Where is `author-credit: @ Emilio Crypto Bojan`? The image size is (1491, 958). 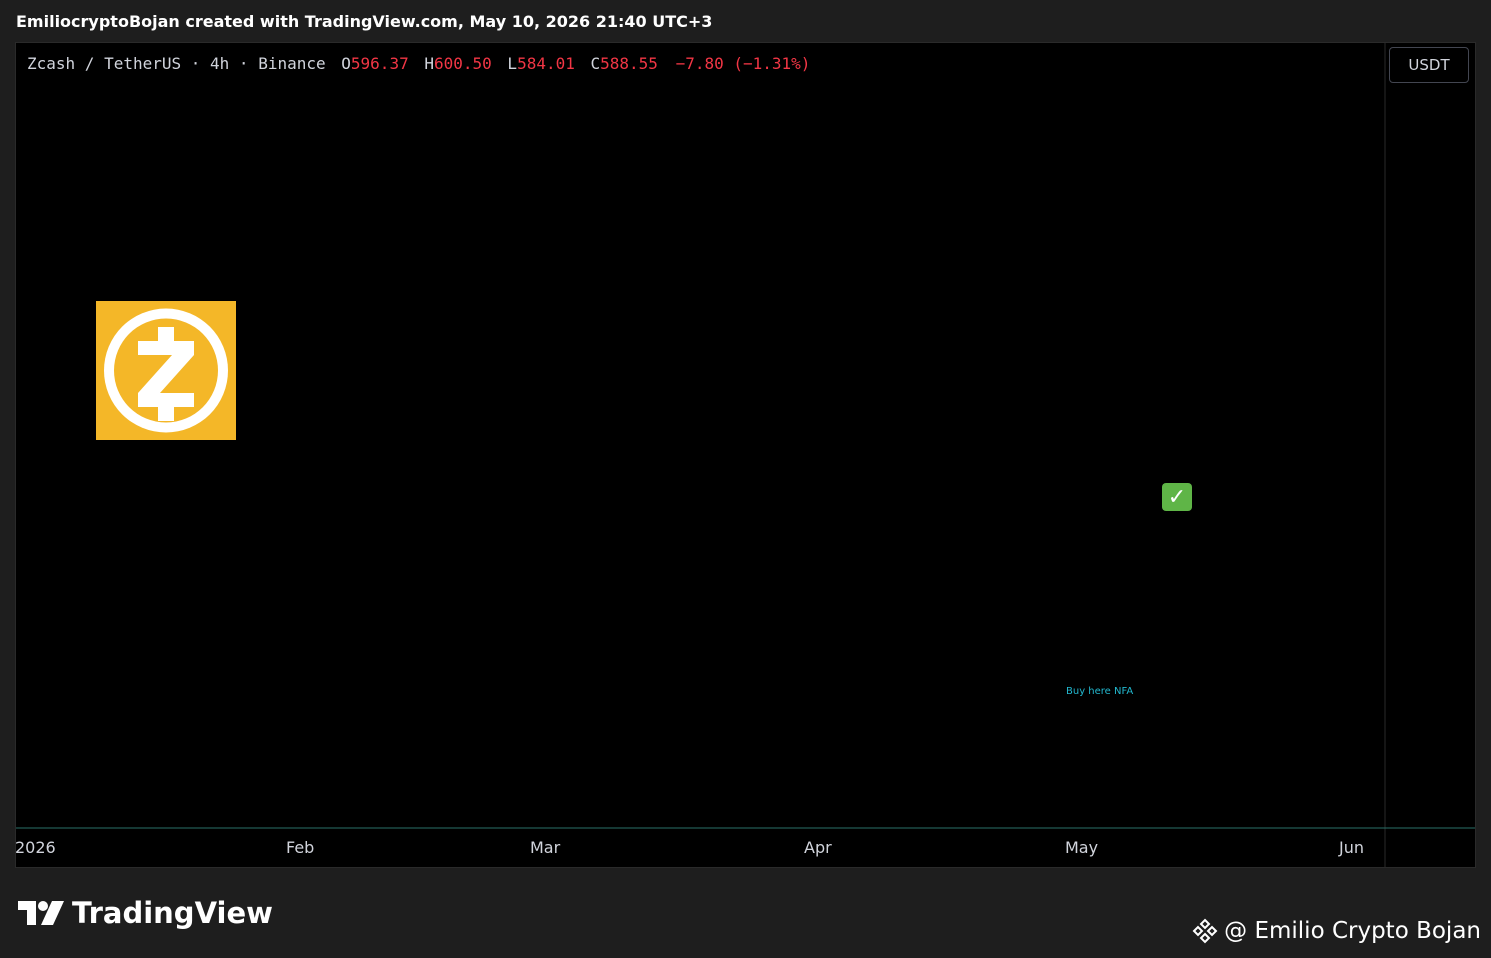 author-credit: @ Emilio Crypto Bojan is located at coordinates (1336, 931).